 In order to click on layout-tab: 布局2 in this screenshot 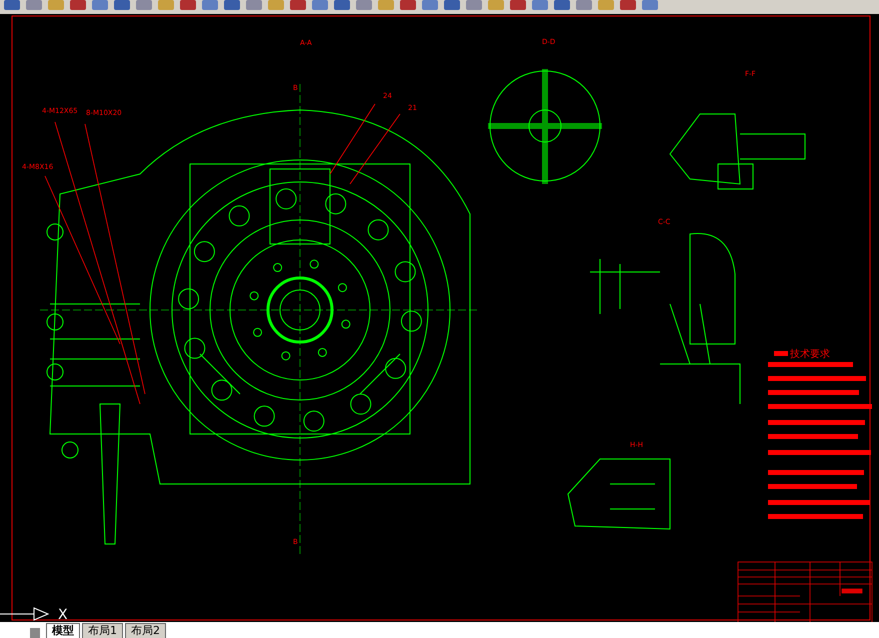, I will do `click(145, 630)`.